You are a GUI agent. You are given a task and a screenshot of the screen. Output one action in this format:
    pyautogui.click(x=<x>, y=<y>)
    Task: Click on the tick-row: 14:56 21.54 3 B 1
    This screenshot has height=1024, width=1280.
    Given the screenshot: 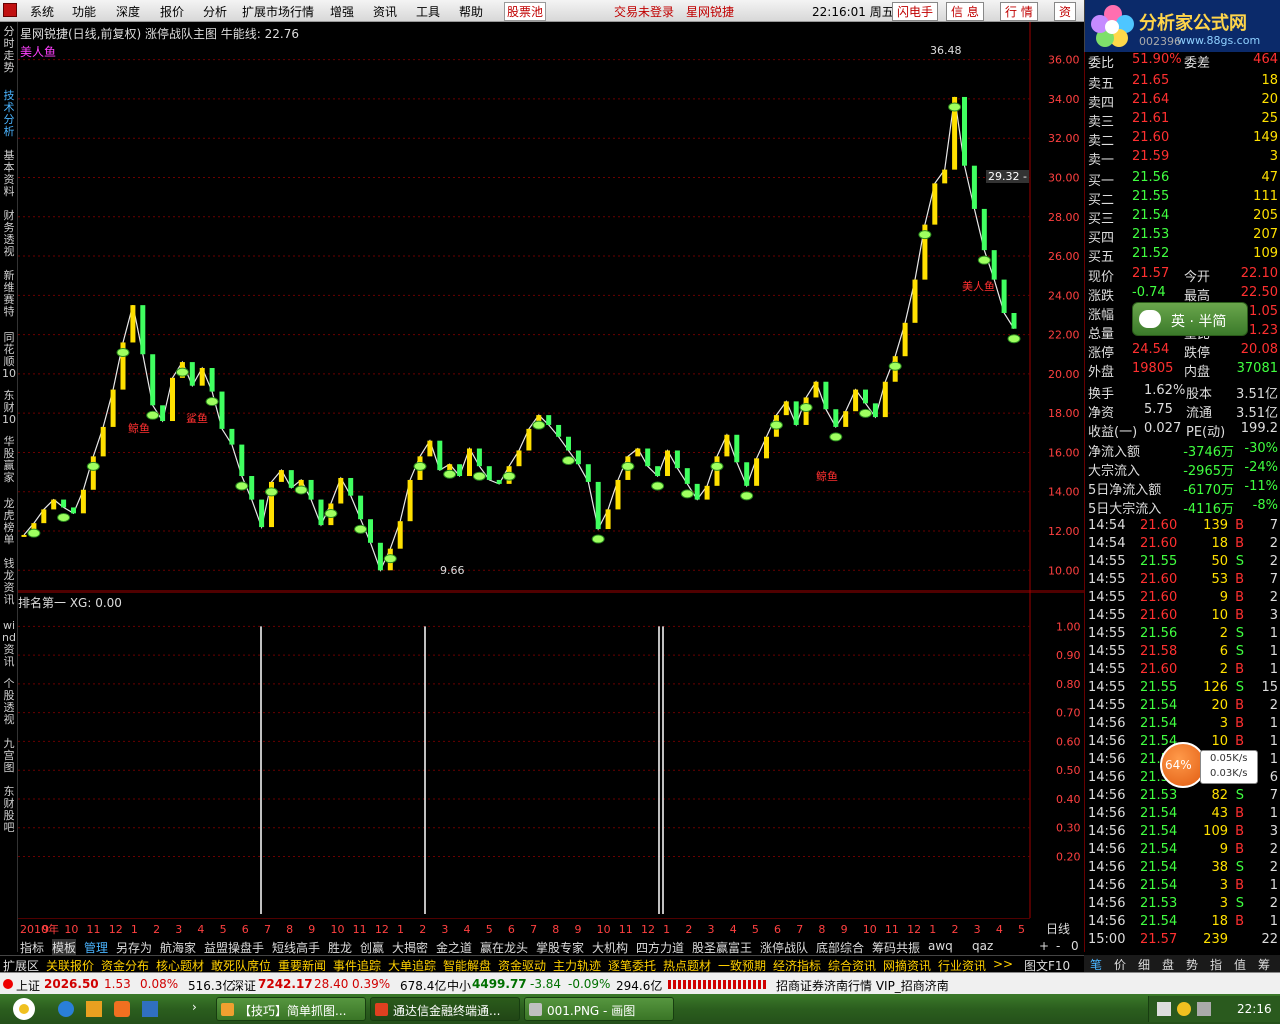 What is the action you would take?
    pyautogui.click(x=1184, y=725)
    